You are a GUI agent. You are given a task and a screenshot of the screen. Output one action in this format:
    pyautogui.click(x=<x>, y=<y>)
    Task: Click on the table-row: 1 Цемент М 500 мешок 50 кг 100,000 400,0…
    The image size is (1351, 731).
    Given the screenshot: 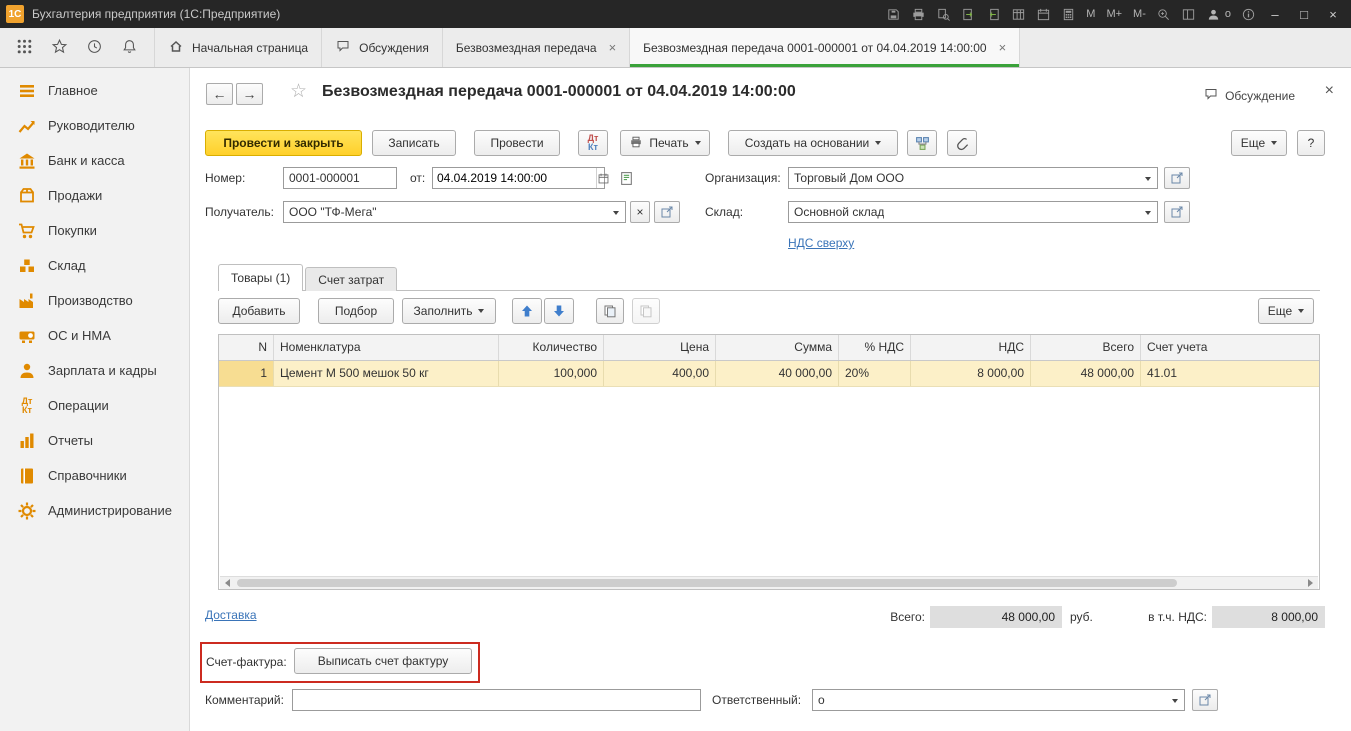 What is the action you would take?
    pyautogui.click(x=769, y=374)
    